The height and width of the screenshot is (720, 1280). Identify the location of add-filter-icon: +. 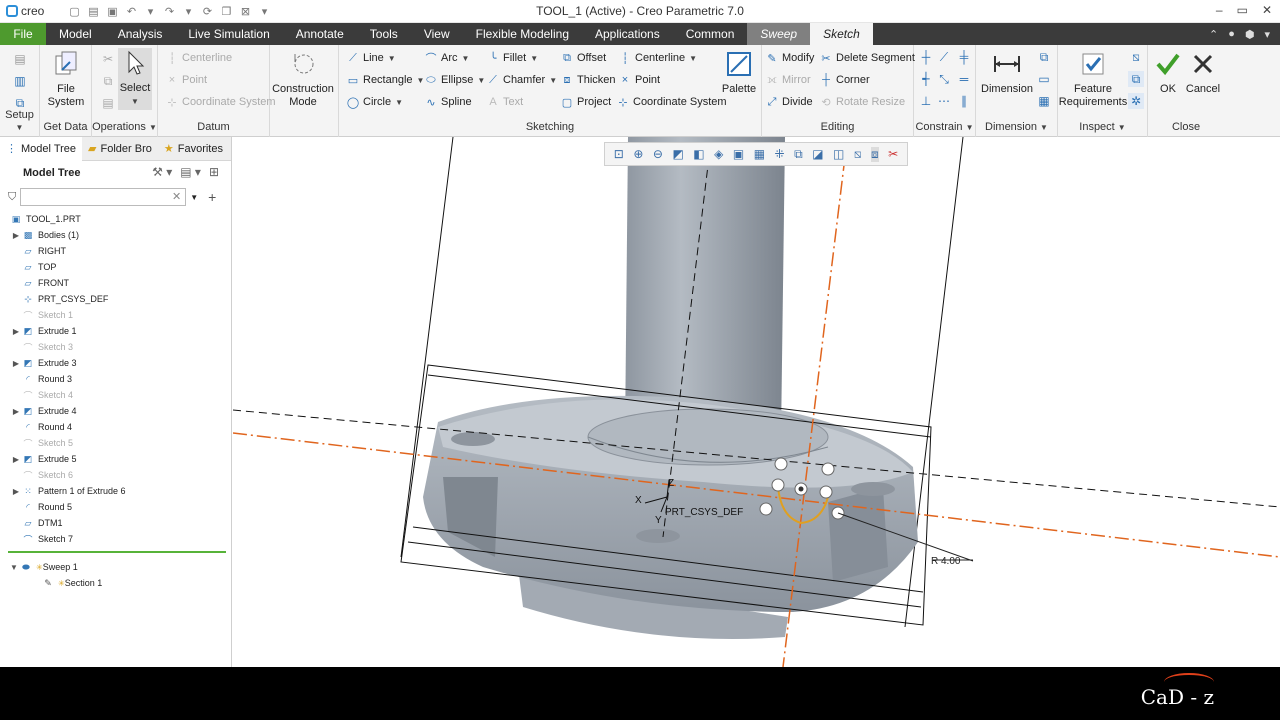
(212, 197).